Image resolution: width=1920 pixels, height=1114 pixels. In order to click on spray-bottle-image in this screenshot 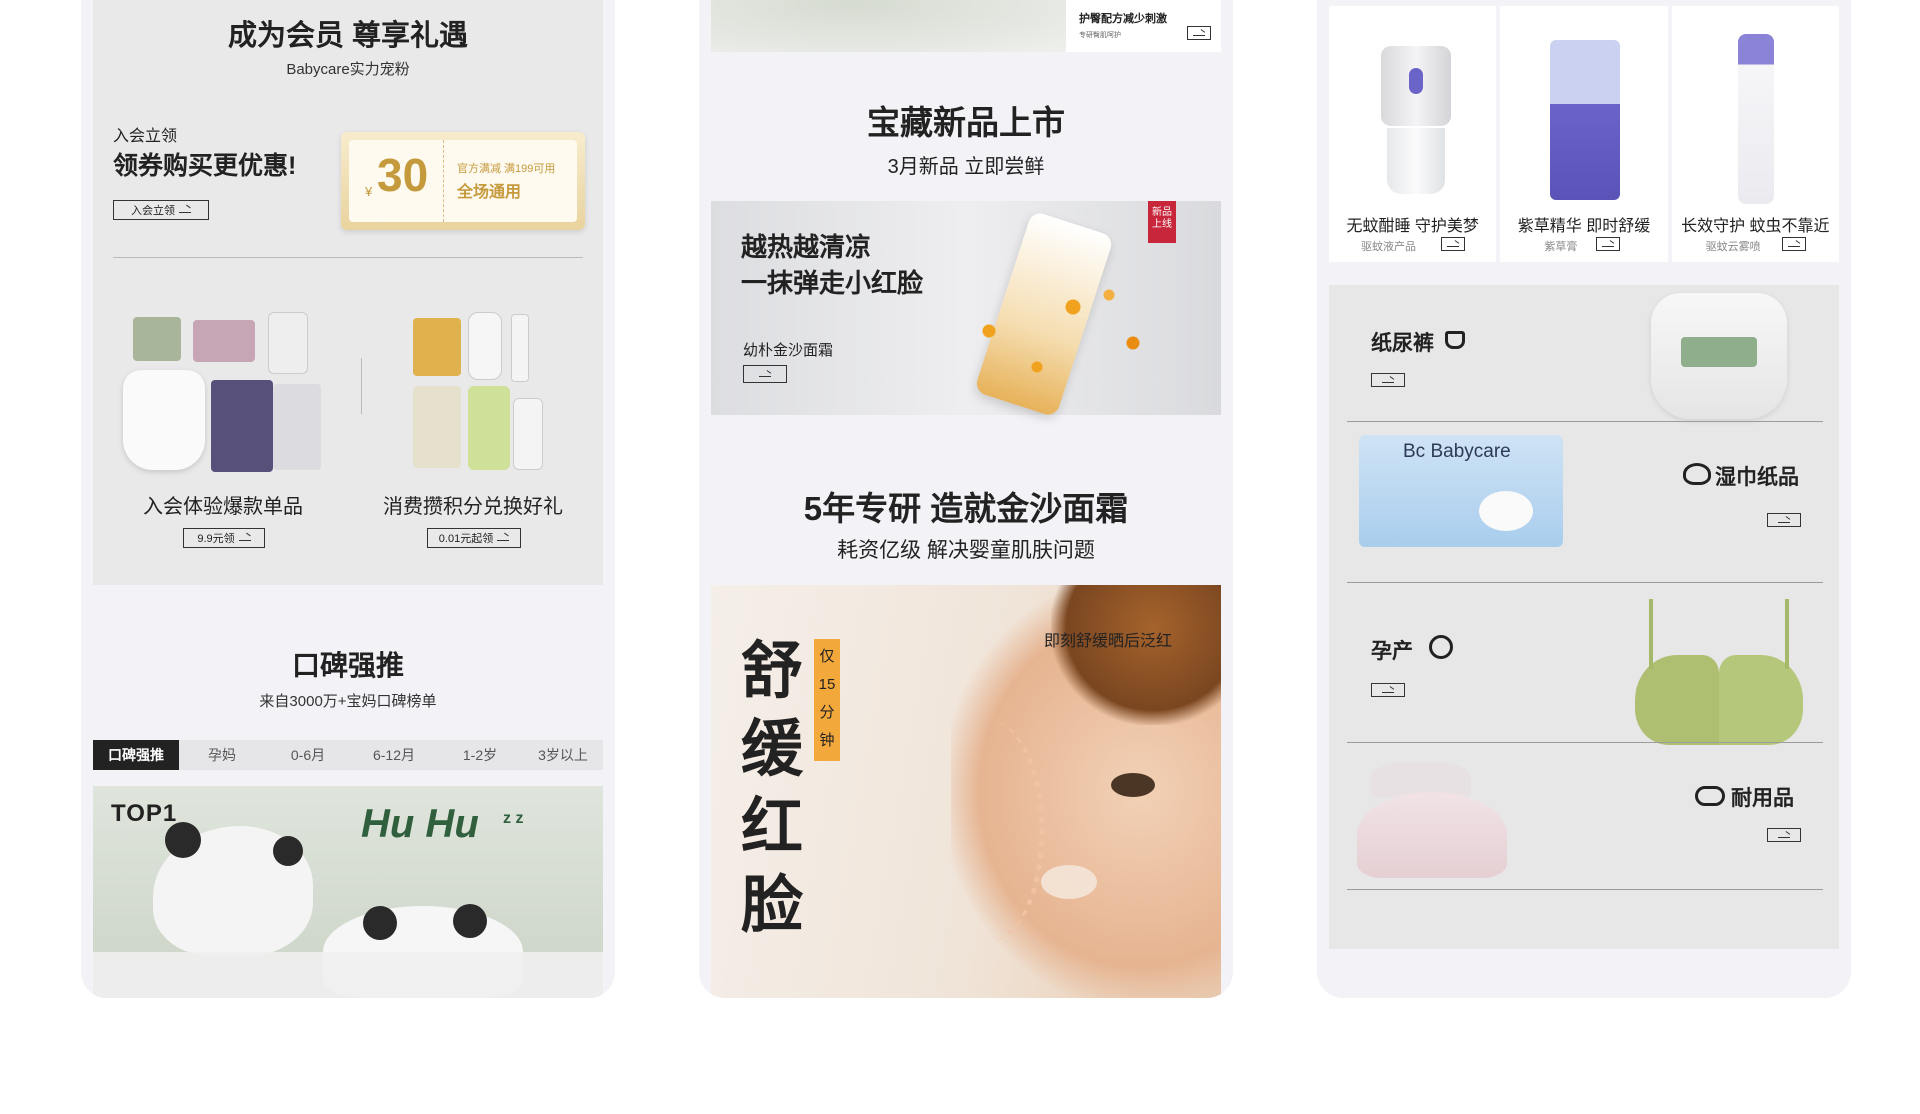, I will do `click(1755, 119)`.